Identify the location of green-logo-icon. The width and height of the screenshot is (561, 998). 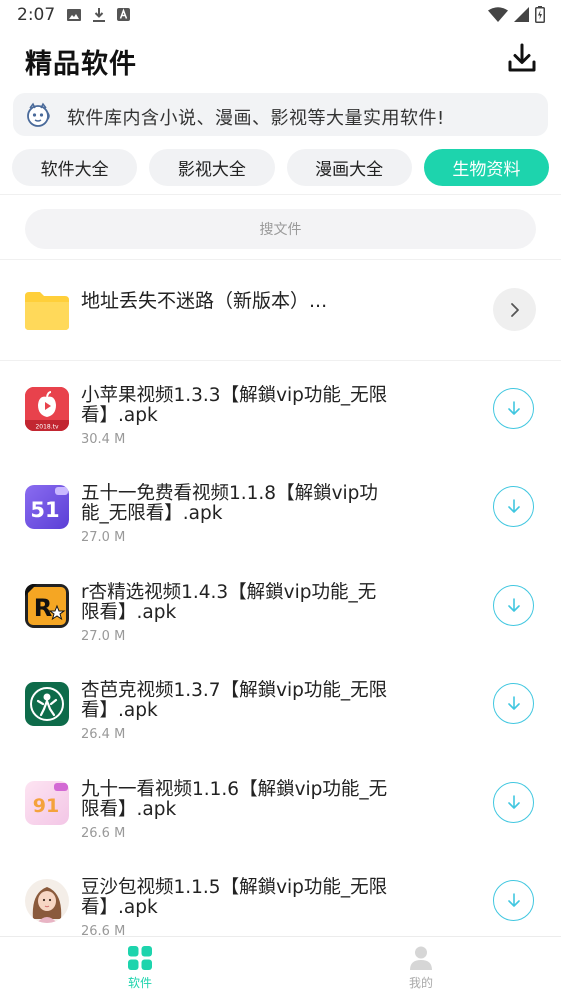
(47, 704).